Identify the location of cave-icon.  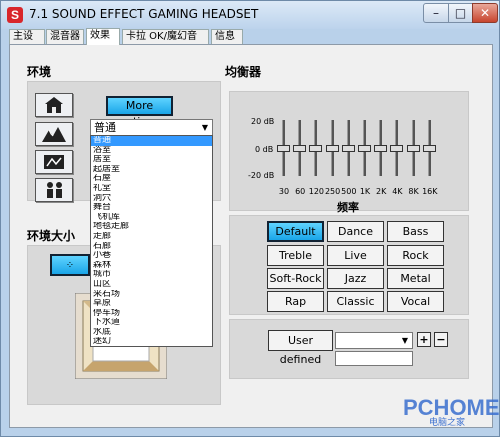
(54, 162).